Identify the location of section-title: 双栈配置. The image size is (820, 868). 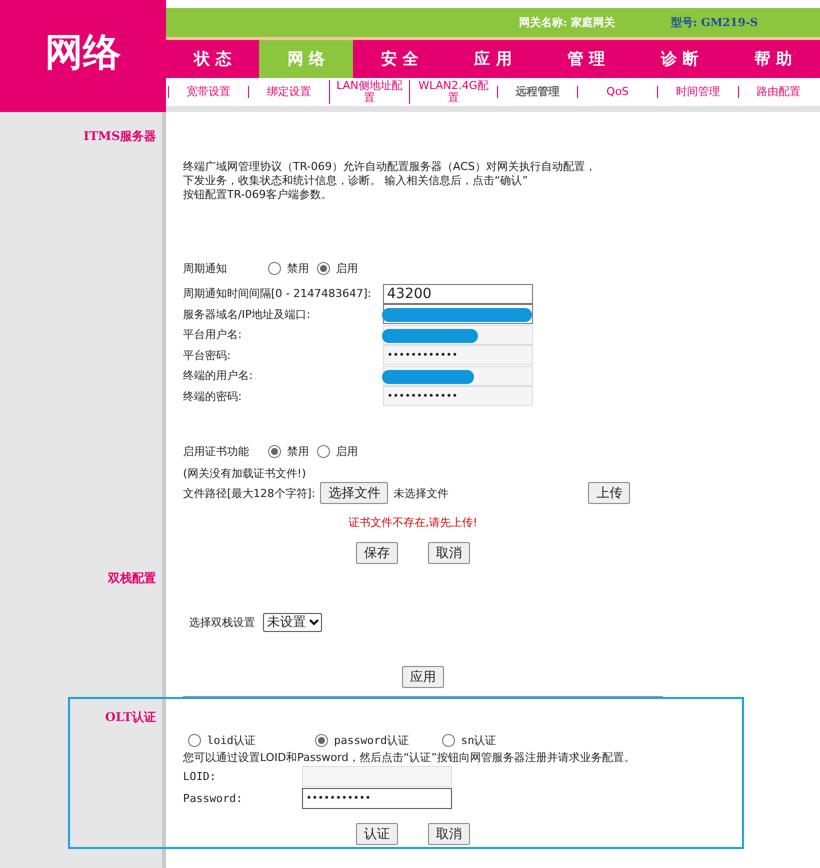
(132, 578).